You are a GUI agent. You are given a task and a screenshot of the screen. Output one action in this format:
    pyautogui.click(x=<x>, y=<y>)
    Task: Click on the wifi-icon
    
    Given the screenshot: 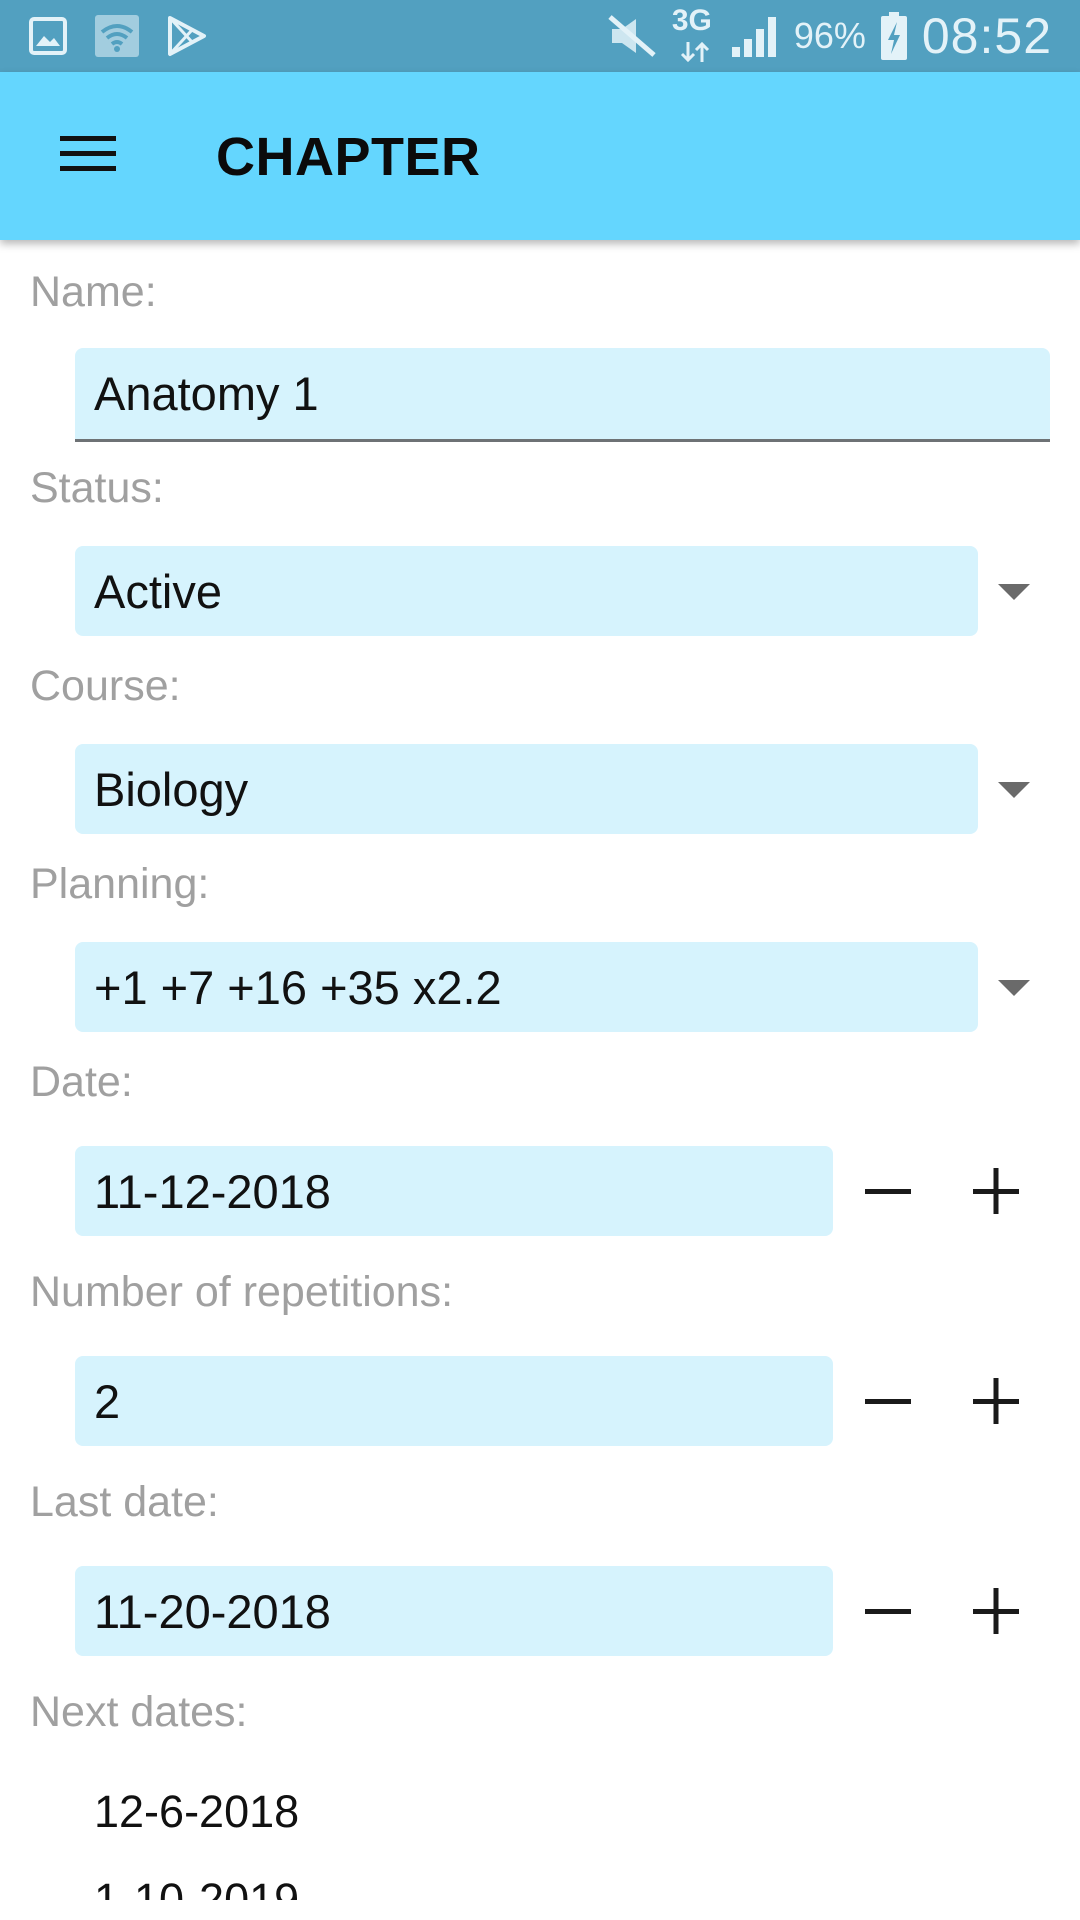 What is the action you would take?
    pyautogui.click(x=117, y=36)
    